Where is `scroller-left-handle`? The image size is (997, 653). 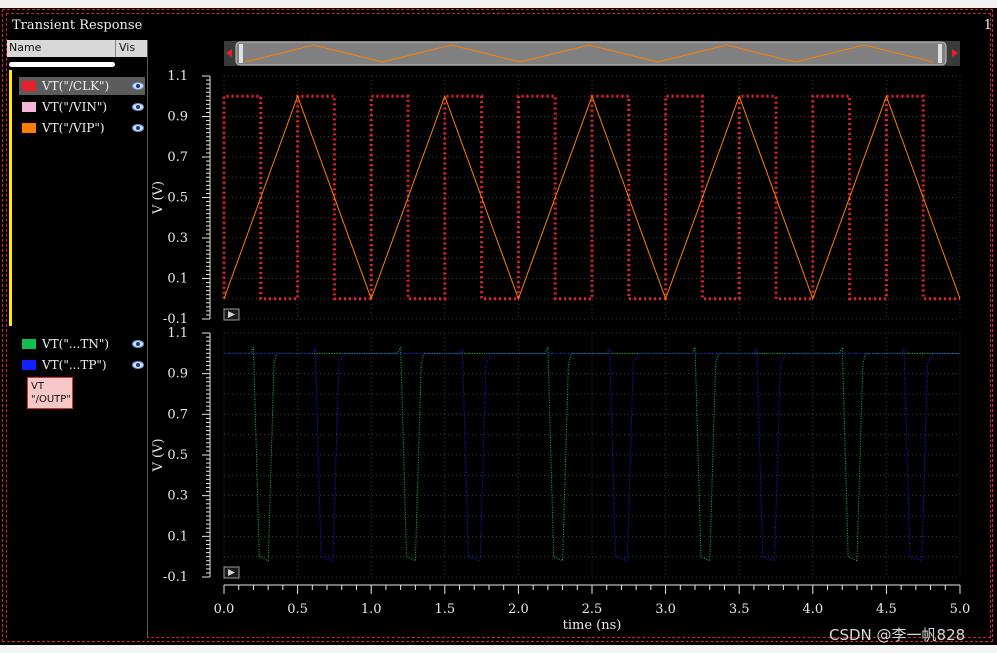
scroller-left-handle is located at coordinates (241, 53).